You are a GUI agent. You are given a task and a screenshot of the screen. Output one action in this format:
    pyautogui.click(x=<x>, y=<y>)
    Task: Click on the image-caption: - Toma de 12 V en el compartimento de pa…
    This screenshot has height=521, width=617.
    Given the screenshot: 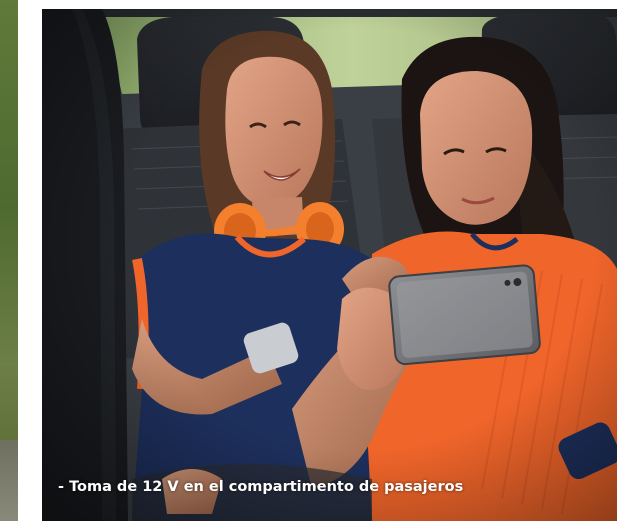 What is the action you would take?
    pyautogui.click(x=261, y=487)
    